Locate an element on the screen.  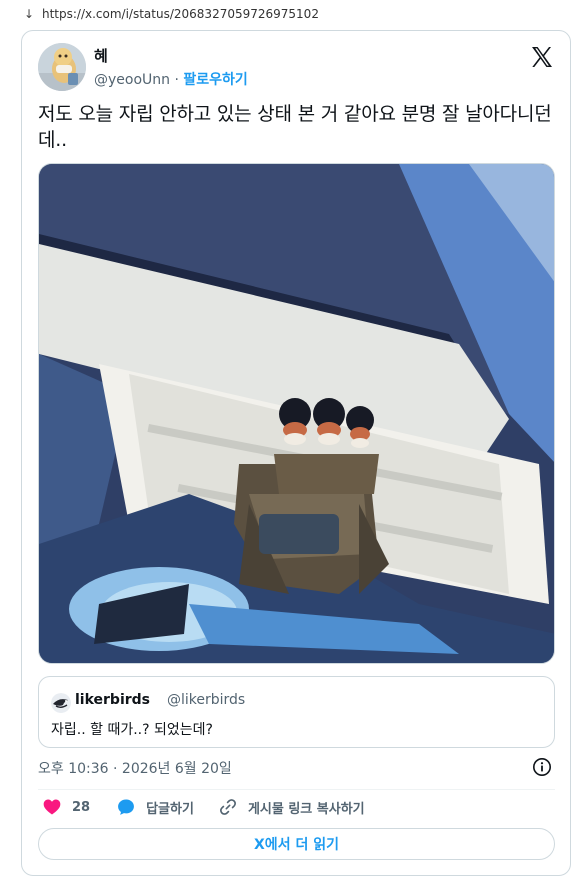
reply-label: 답글하기 is located at coordinates (170, 809).